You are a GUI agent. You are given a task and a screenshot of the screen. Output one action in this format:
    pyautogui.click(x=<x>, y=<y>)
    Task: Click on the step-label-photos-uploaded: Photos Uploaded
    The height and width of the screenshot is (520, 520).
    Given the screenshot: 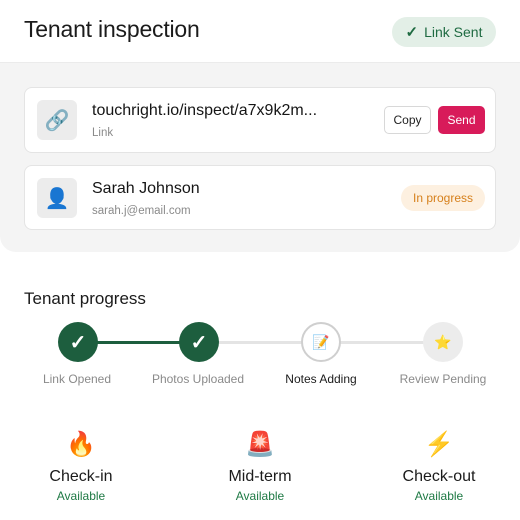 What is the action you would take?
    pyautogui.click(x=198, y=379)
    